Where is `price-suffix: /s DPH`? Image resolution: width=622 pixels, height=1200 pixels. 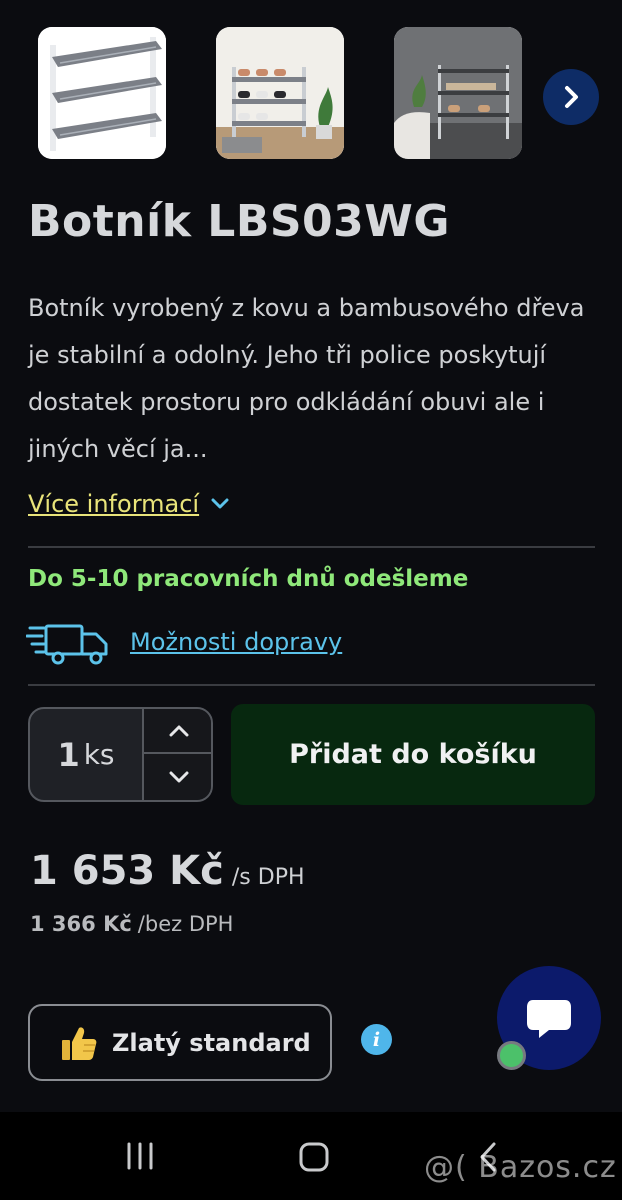
price-suffix: /s DPH is located at coordinates (268, 877).